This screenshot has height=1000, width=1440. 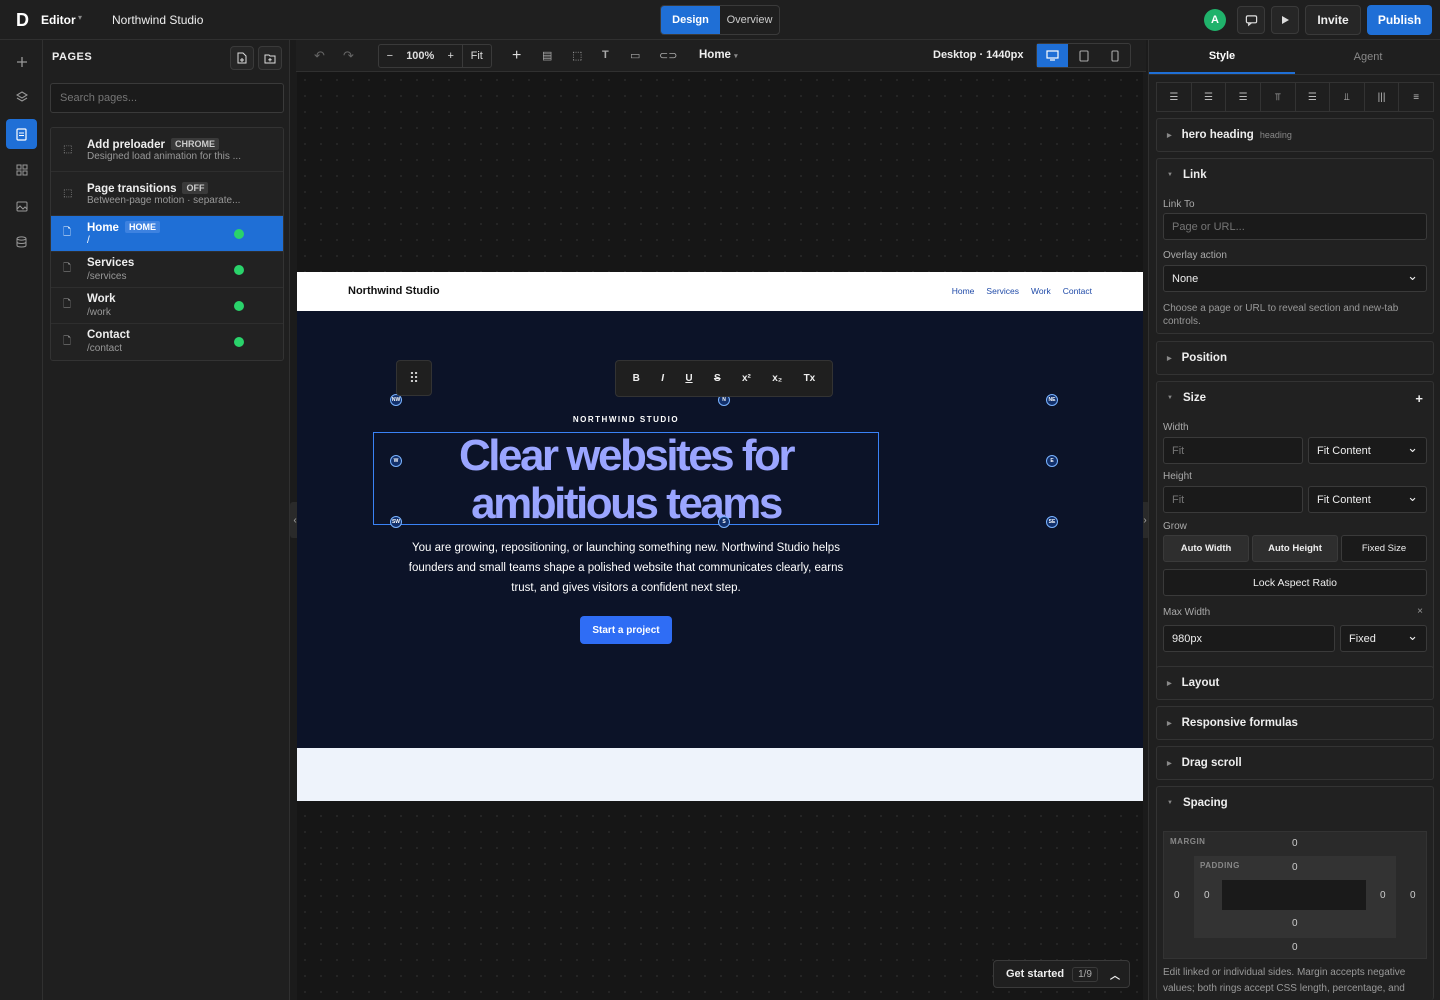 I want to click on mobile-icon, so click(x=1114, y=55).